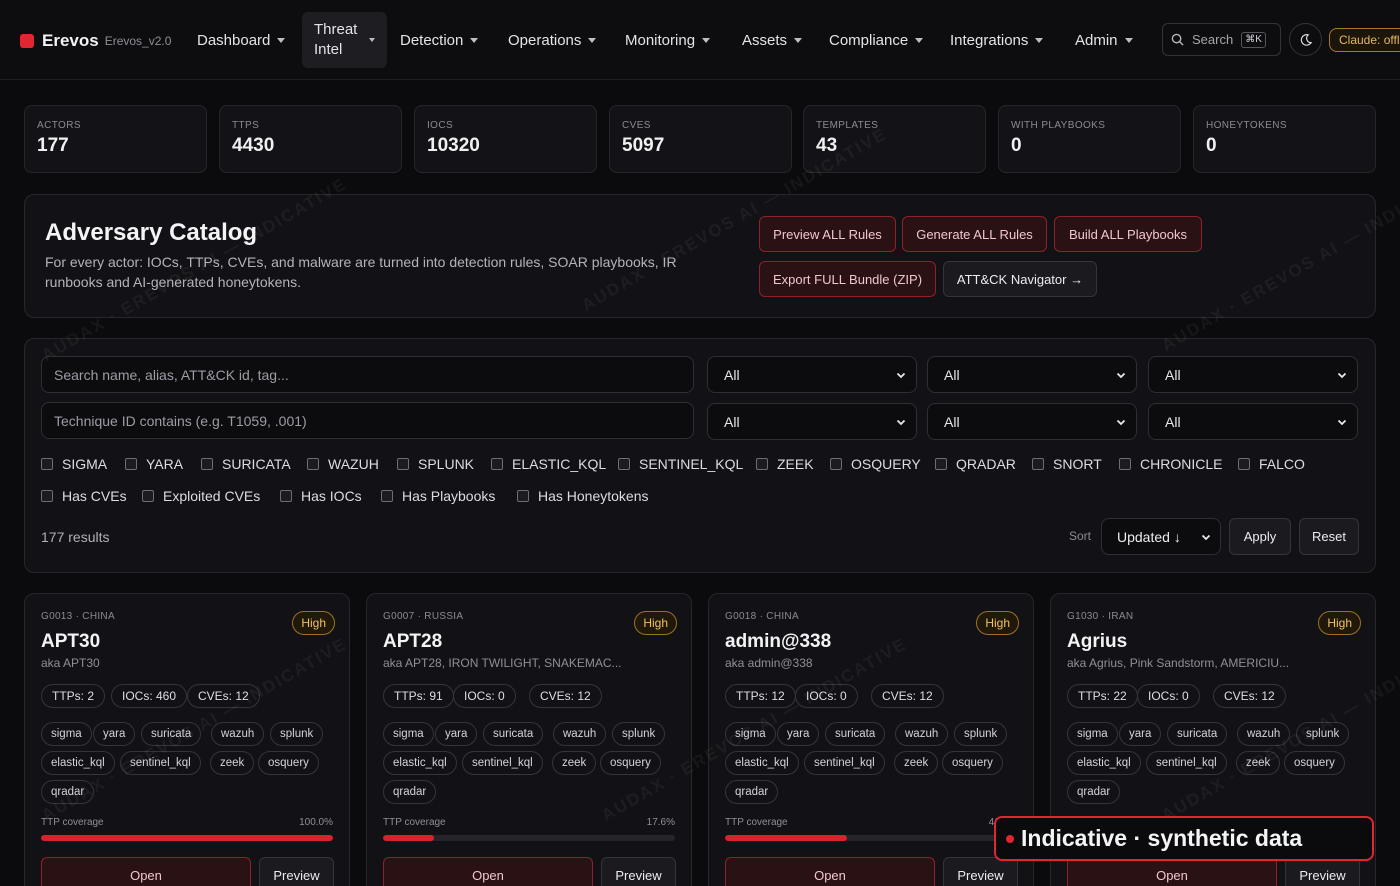 This screenshot has width=1400, height=886. I want to click on checkbox-zeek: ZEEK, so click(785, 464).